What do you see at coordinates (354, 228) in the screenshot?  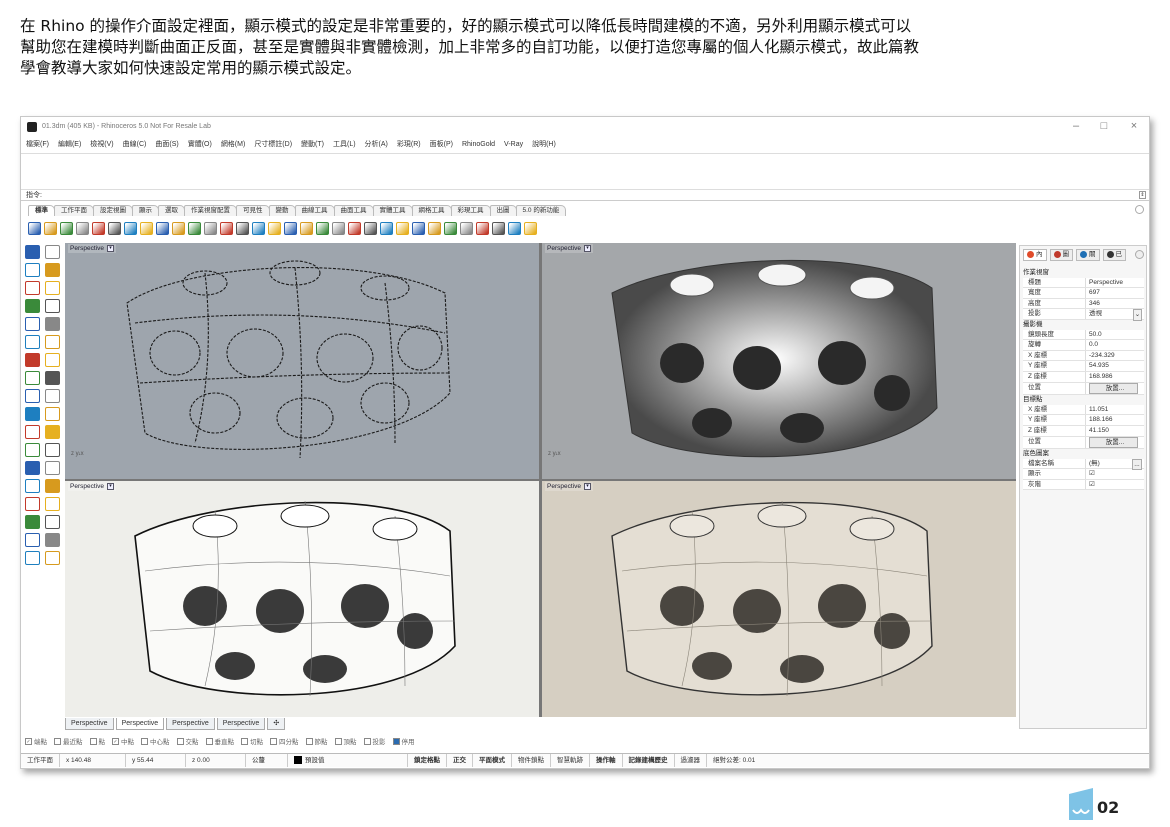 I see `glasses-icon` at bounding box center [354, 228].